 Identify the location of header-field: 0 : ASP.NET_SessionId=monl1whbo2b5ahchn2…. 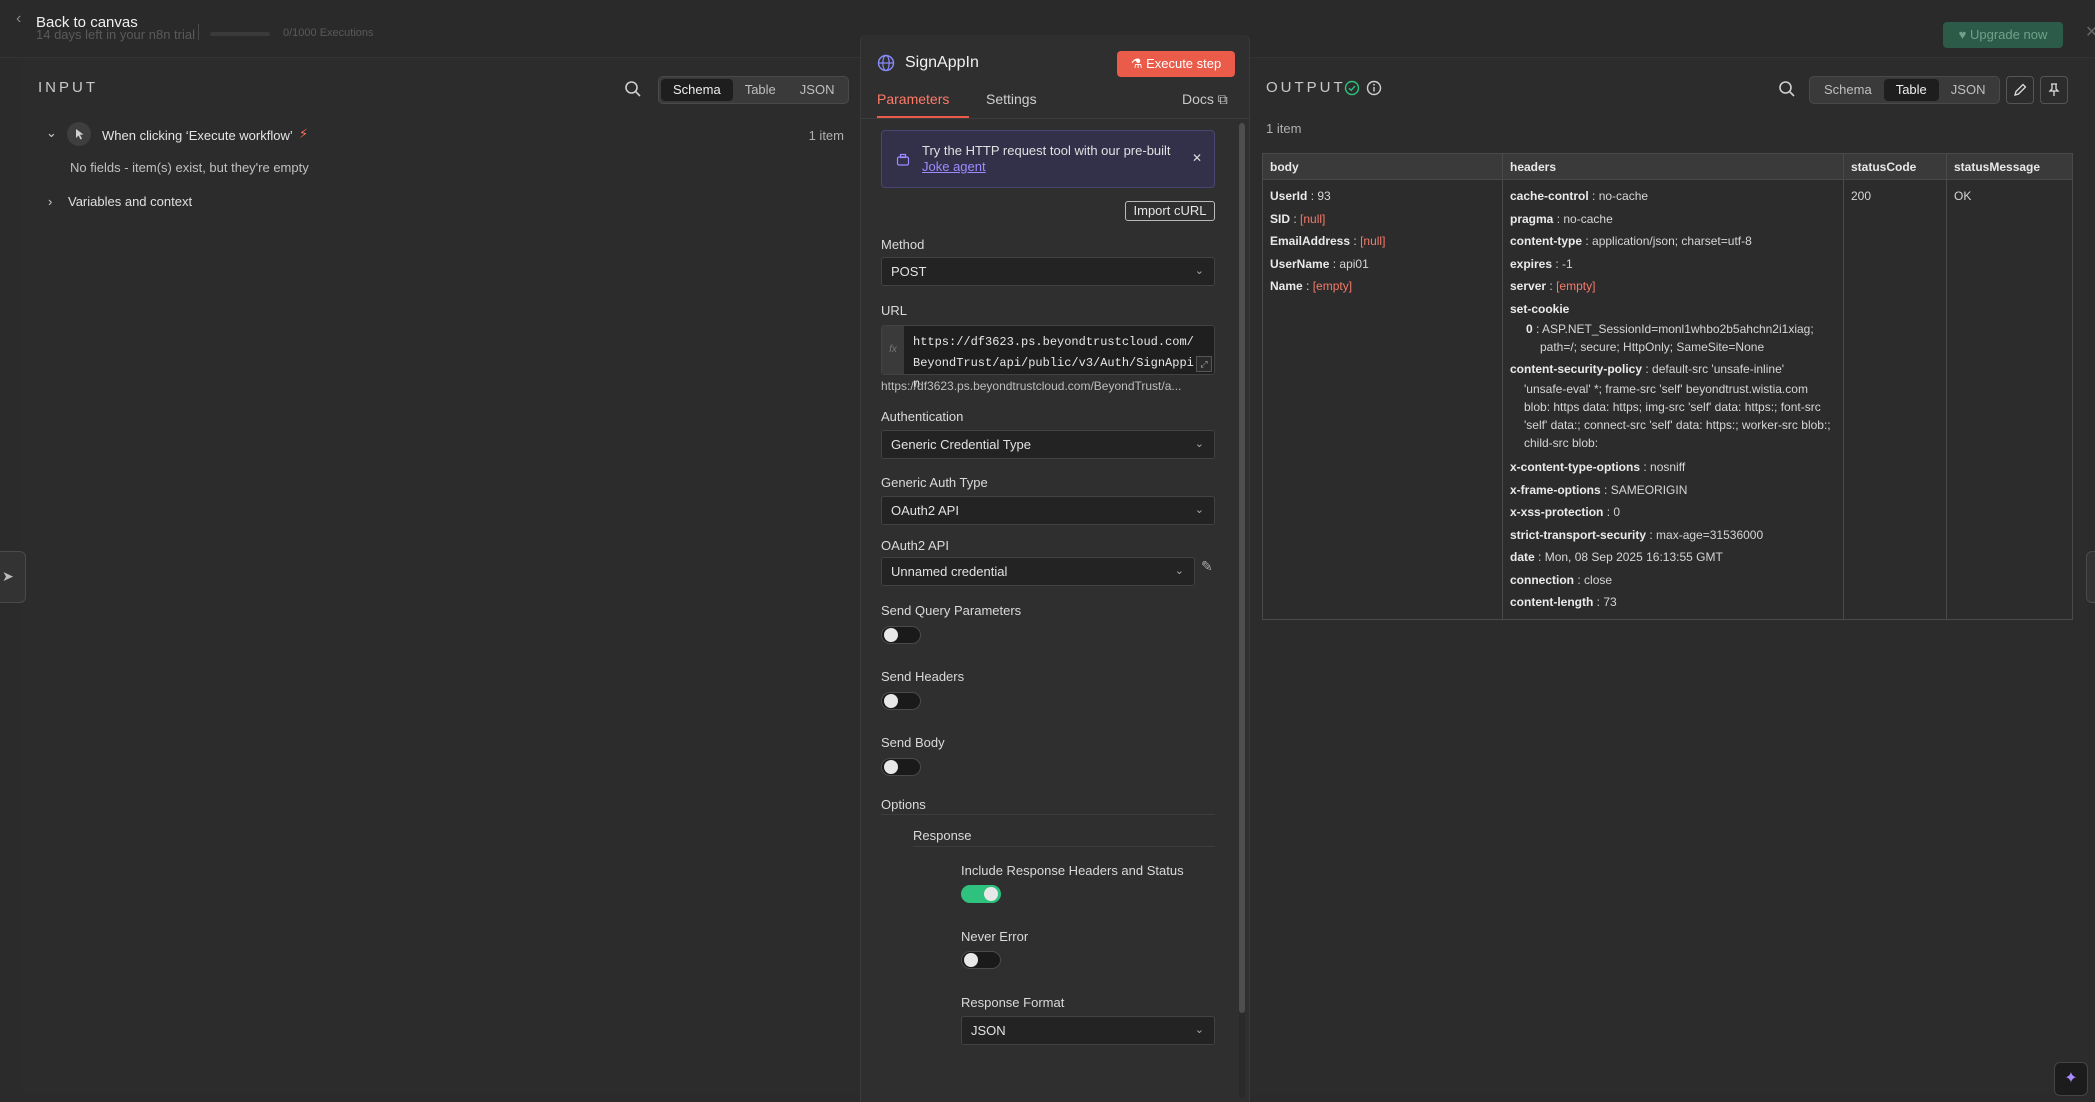
(1670, 329).